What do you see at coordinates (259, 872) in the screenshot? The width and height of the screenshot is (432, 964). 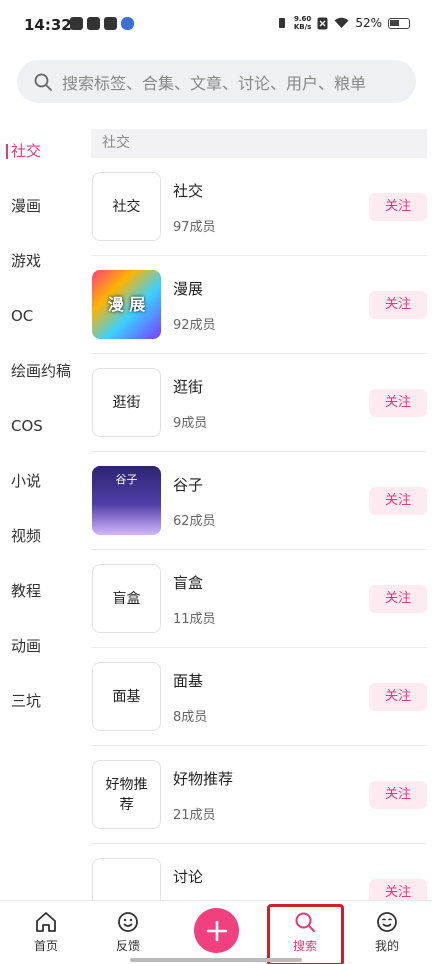 I see `list-item: 讨论 讨论 关注` at bounding box center [259, 872].